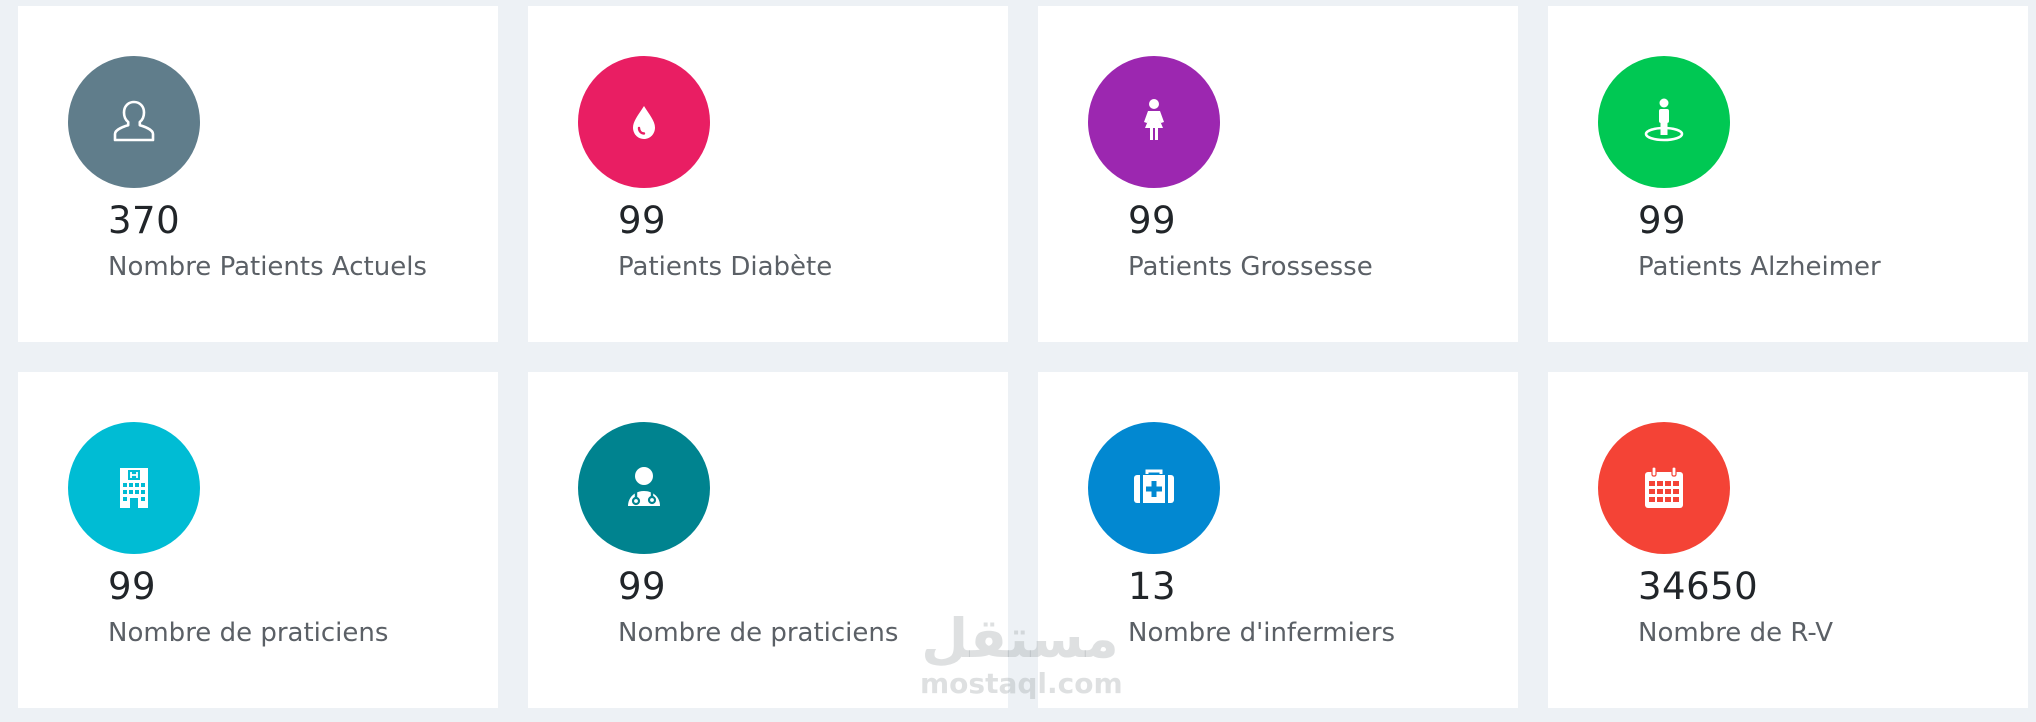 The width and height of the screenshot is (2036, 722). I want to click on hospital-building-icon, so click(134, 488).